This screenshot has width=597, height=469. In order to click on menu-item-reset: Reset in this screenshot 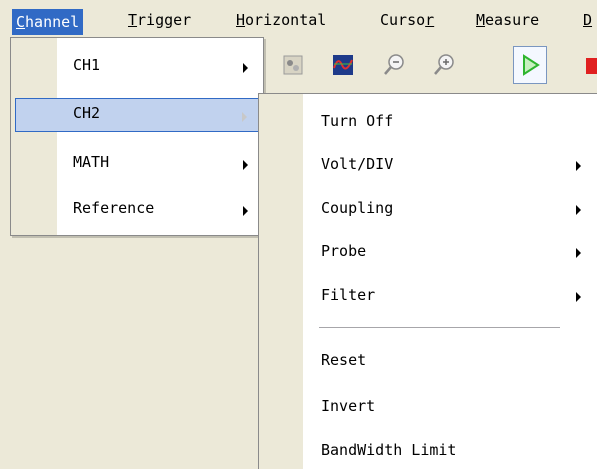, I will do `click(428, 361)`.